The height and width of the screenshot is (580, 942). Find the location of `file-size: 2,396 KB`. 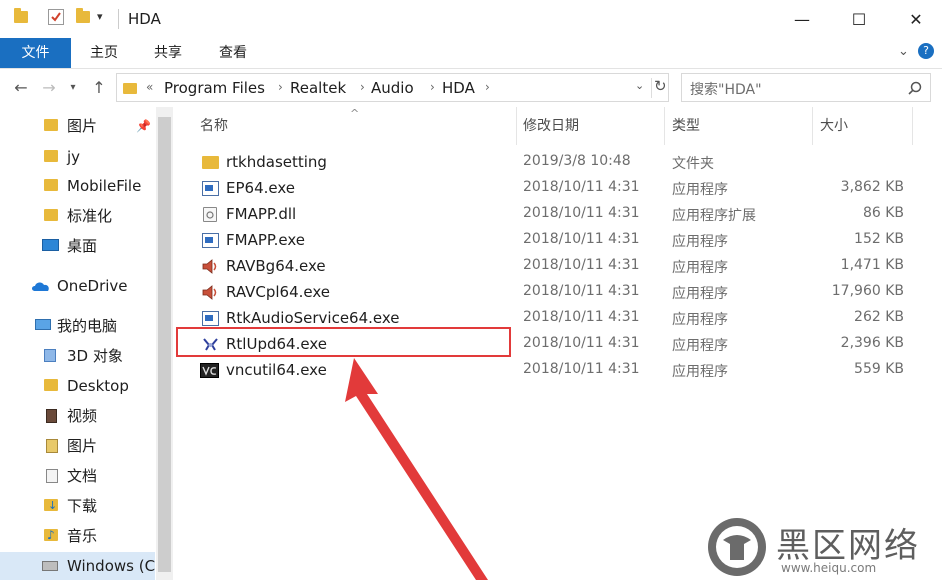

file-size: 2,396 KB is located at coordinates (872, 343).